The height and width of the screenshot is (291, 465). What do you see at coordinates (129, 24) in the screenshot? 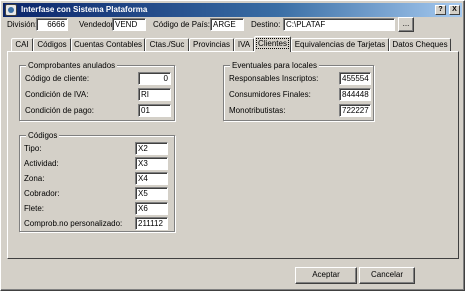
I see `vendedor-field: VEND` at bounding box center [129, 24].